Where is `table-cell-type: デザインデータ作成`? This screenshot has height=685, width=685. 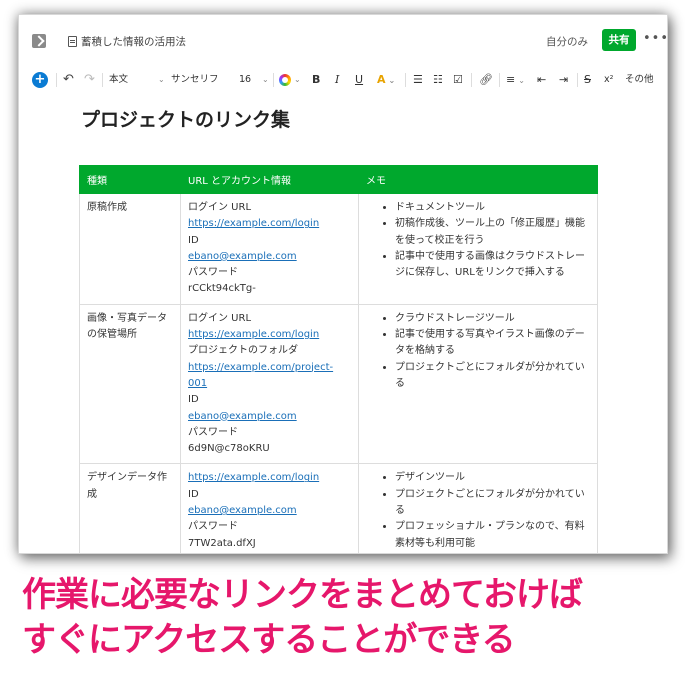 table-cell-type: デザインデータ作成 is located at coordinates (130, 508).